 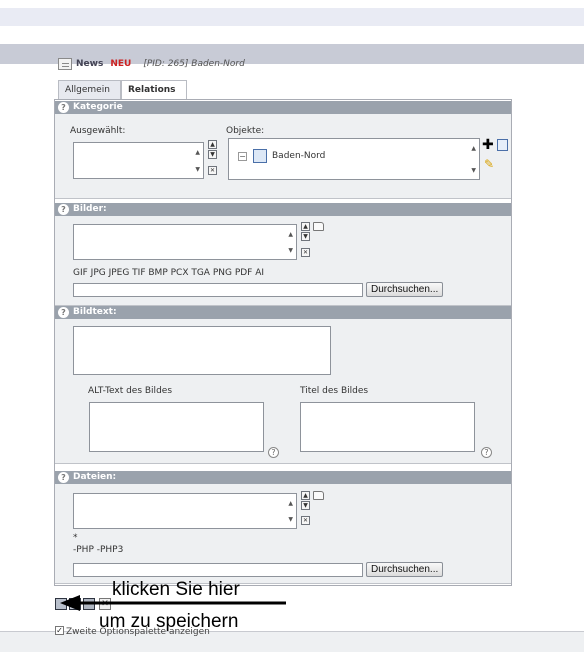 What do you see at coordinates (176, 427) in the screenshot?
I see `alt-text-textarea` at bounding box center [176, 427].